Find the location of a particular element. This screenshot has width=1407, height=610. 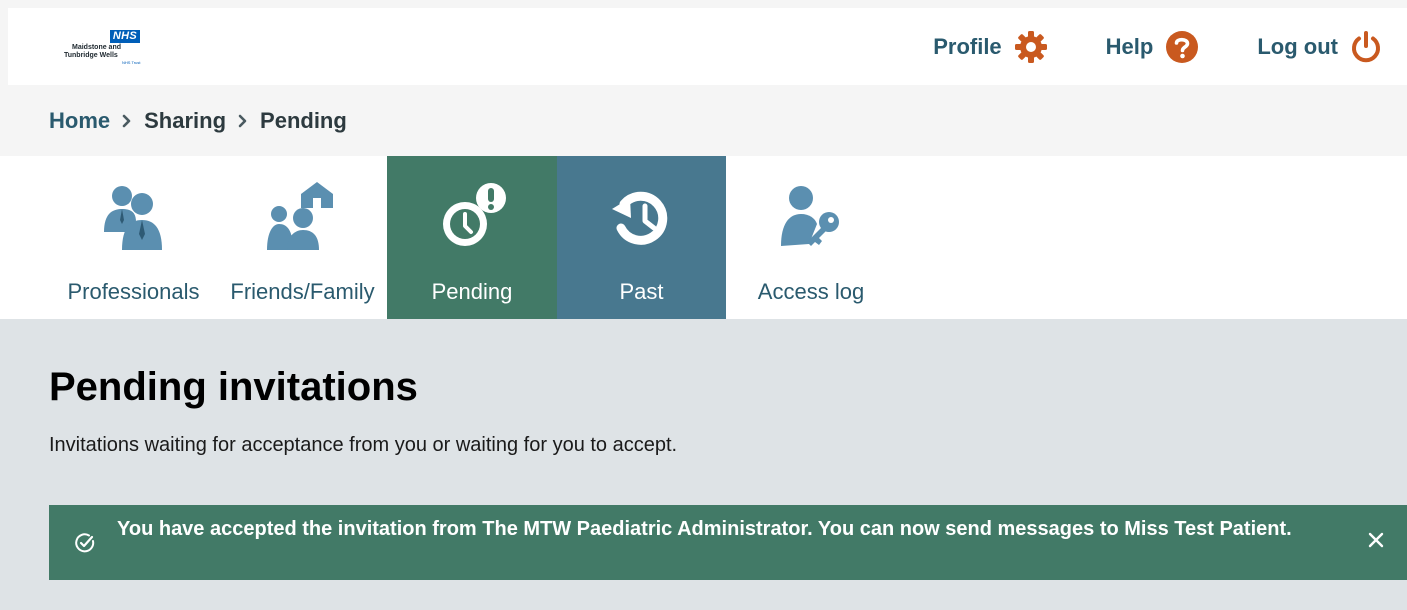

friends-family-icon is located at coordinates (302, 217).